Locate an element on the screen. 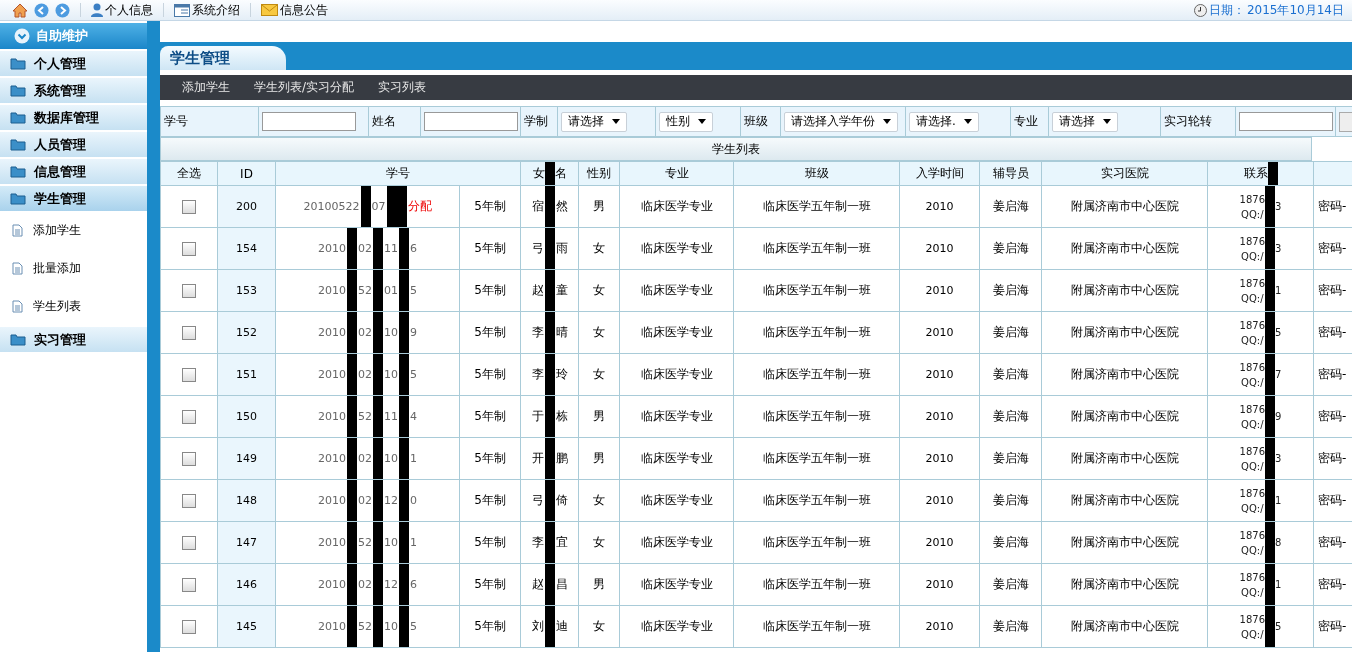 This screenshot has height=652, width=1352. number-fragment: 02 is located at coordinates (365, 501).